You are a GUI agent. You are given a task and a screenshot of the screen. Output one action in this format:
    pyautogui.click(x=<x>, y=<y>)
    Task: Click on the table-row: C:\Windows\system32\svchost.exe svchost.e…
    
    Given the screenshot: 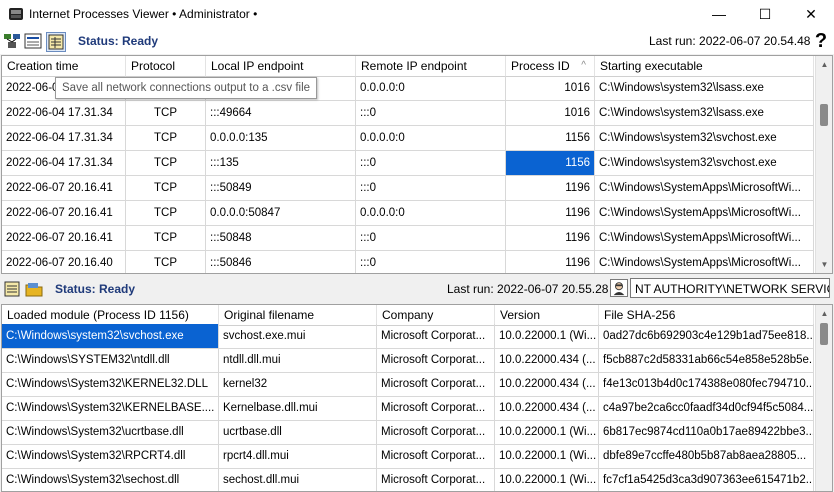 What is the action you would take?
    pyautogui.click(x=408, y=336)
    